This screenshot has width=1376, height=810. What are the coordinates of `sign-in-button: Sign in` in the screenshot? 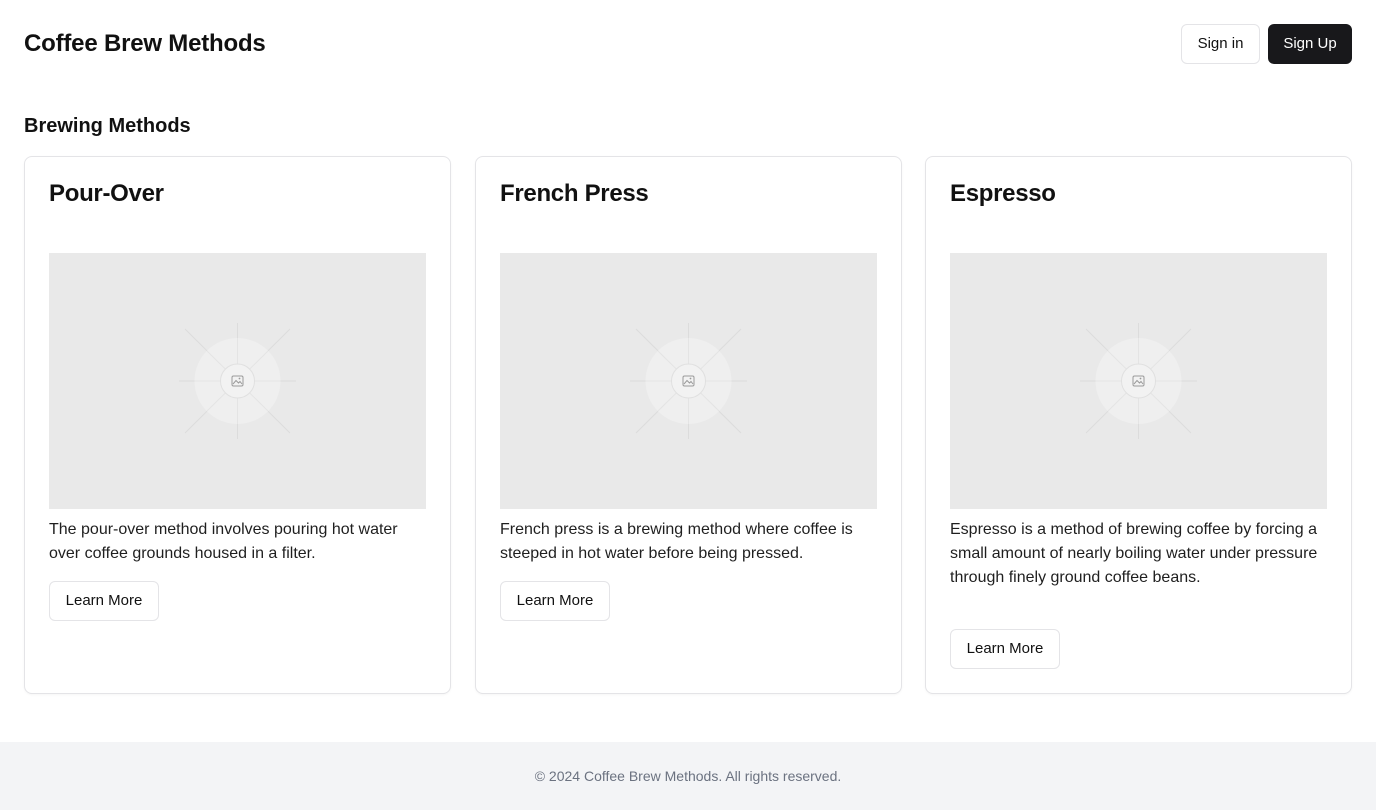 It's located at (1220, 44).